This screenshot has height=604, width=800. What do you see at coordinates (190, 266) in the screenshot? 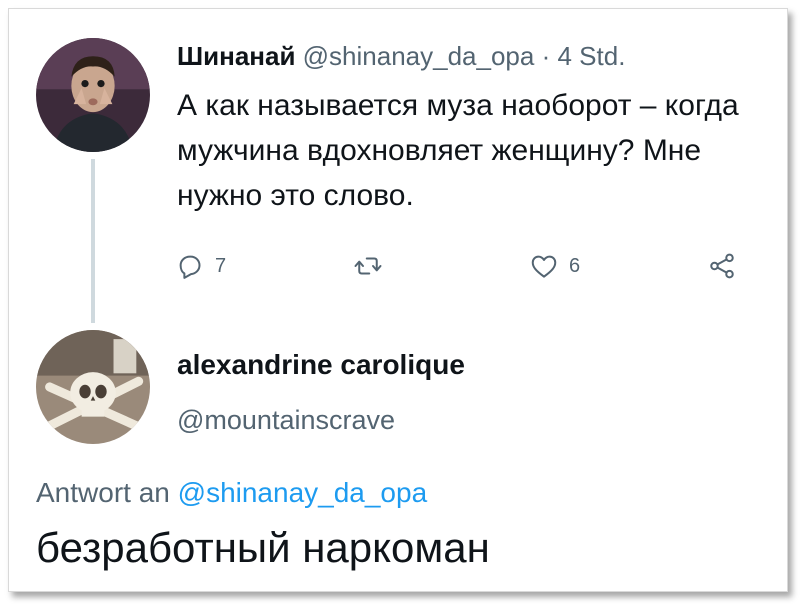
I see `reply-icon` at bounding box center [190, 266].